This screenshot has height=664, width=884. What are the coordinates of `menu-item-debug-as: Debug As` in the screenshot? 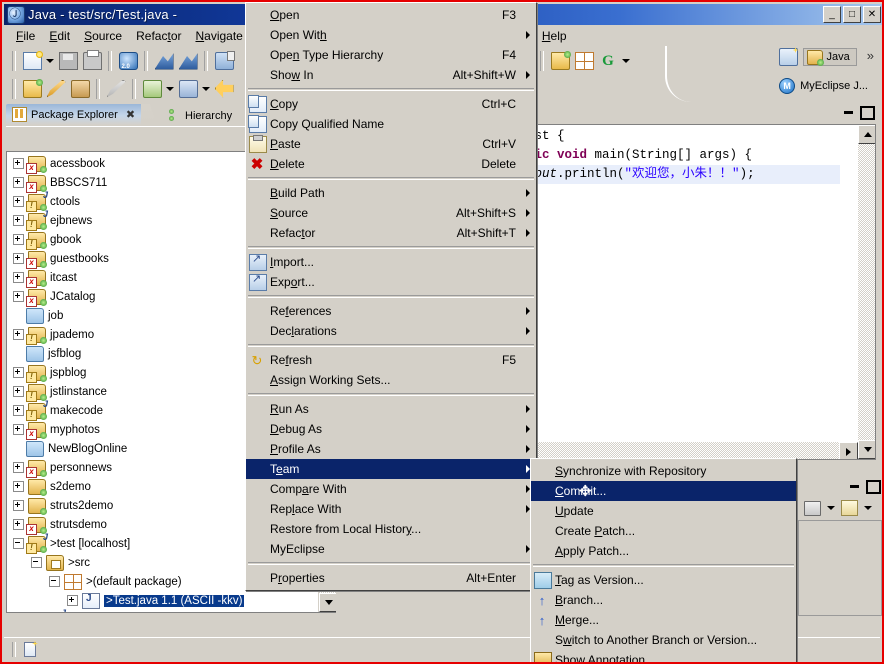 It's located at (391, 429).